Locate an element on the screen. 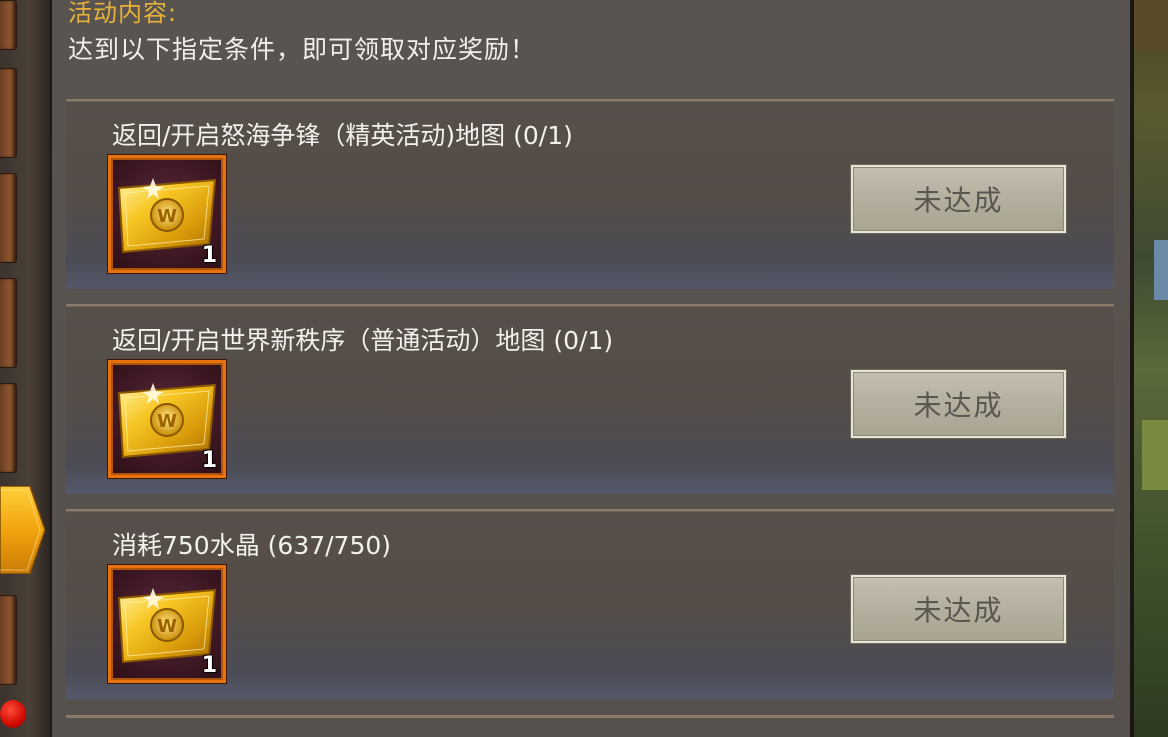 The height and width of the screenshot is (737, 1168). row-divider is located at coordinates (590, 716).